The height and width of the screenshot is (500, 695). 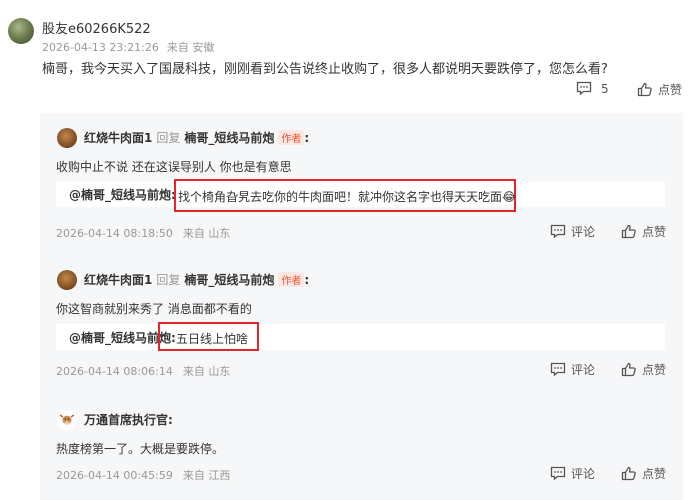 I want to click on post-location: 来自 安徽, so click(x=190, y=47).